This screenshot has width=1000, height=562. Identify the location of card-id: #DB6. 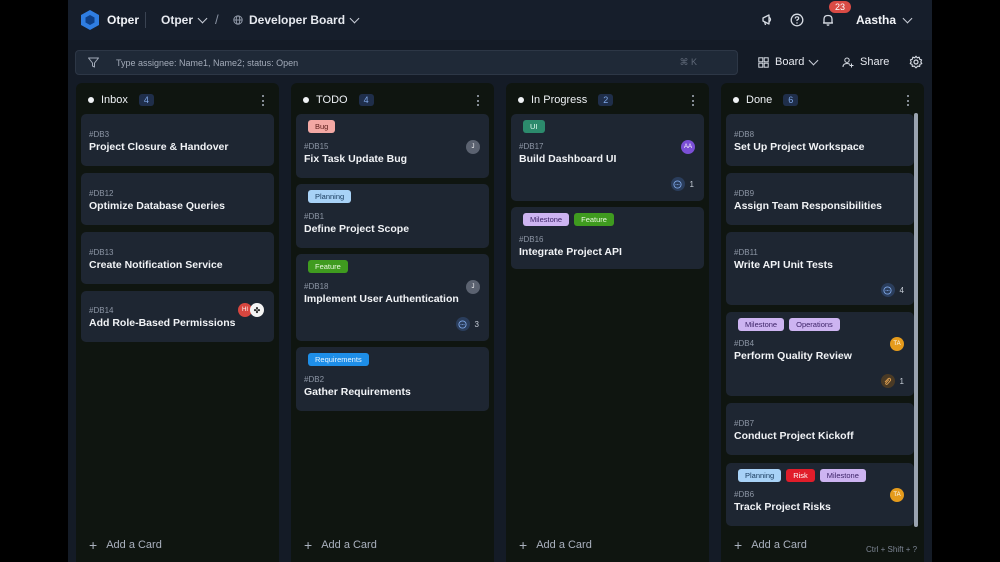
(744, 494).